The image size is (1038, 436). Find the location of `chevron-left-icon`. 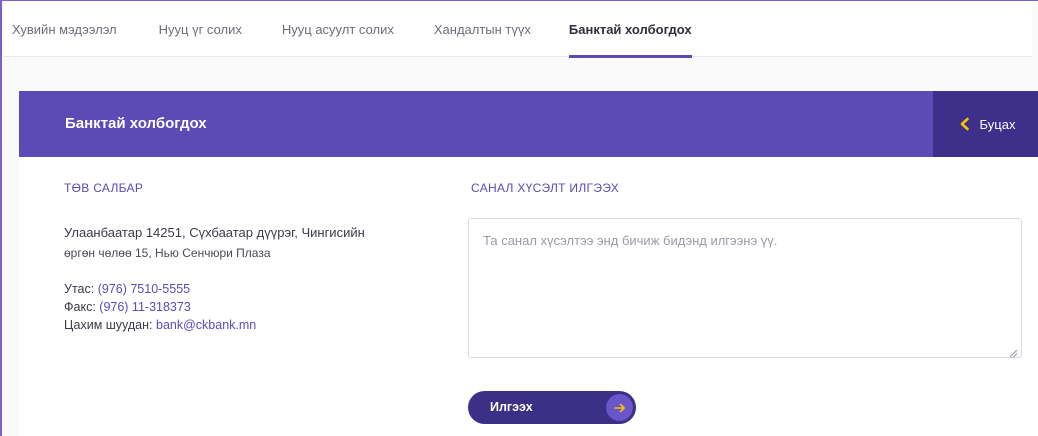

chevron-left-icon is located at coordinates (965, 124).